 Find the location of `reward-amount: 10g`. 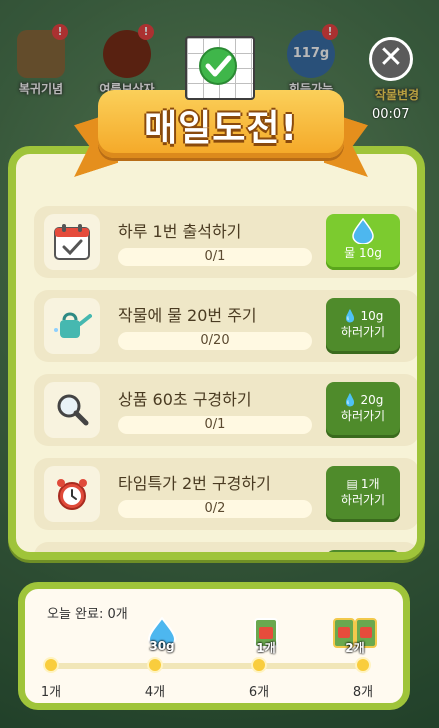

reward-amount: 10g is located at coordinates (372, 316).